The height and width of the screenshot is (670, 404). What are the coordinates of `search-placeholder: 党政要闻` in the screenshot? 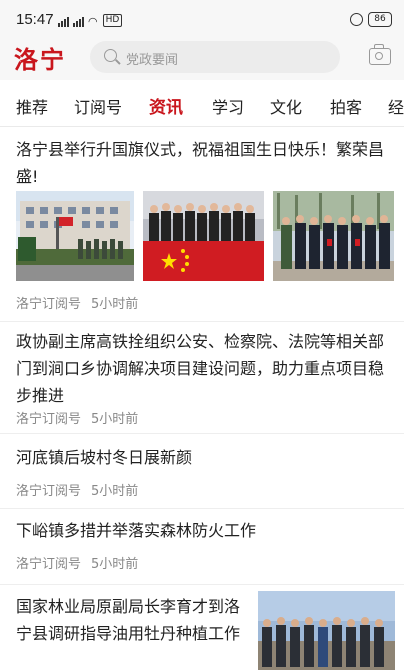 It's located at (152, 60).